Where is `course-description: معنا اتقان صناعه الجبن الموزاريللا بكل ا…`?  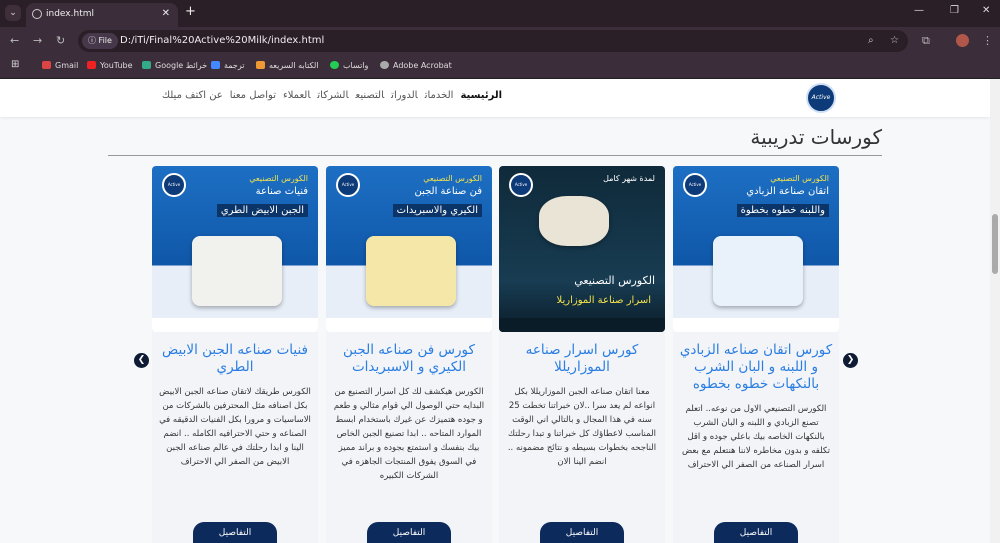
course-description: معنا اتقان صناعه الجبن الموزاريللا بكل ا… is located at coordinates (582, 427).